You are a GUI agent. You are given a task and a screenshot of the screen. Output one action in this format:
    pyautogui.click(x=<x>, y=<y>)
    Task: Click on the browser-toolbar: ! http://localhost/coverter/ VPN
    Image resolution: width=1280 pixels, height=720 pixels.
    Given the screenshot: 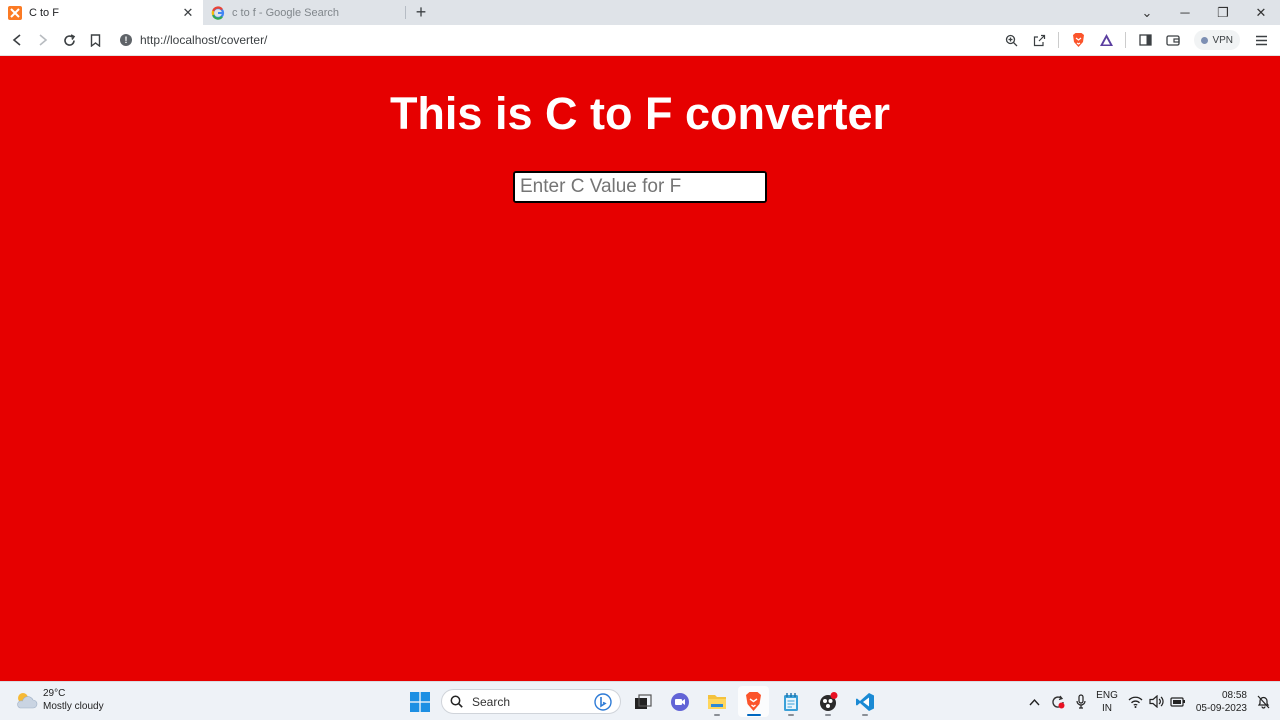 What is the action you would take?
    pyautogui.click(x=640, y=40)
    